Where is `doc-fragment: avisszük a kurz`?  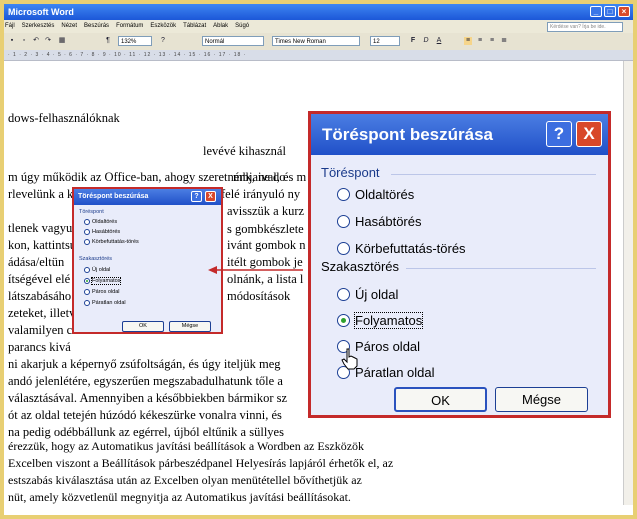
doc-fragment: avisszük a kurz is located at coordinates (266, 211).